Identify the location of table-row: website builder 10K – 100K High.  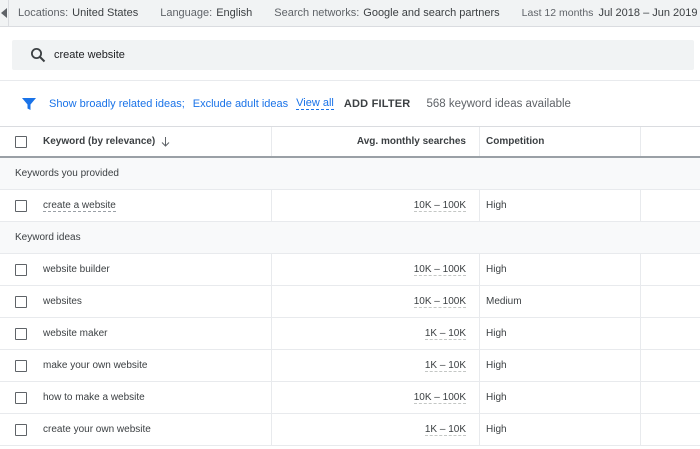
(350, 270).